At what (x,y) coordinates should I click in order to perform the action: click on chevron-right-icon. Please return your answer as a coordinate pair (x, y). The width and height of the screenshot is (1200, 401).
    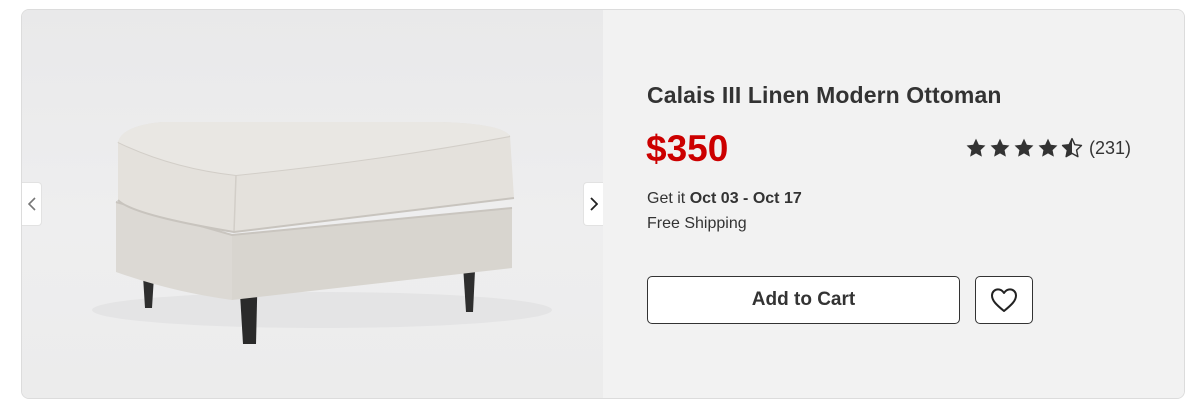
    Looking at the image, I should click on (593, 204).